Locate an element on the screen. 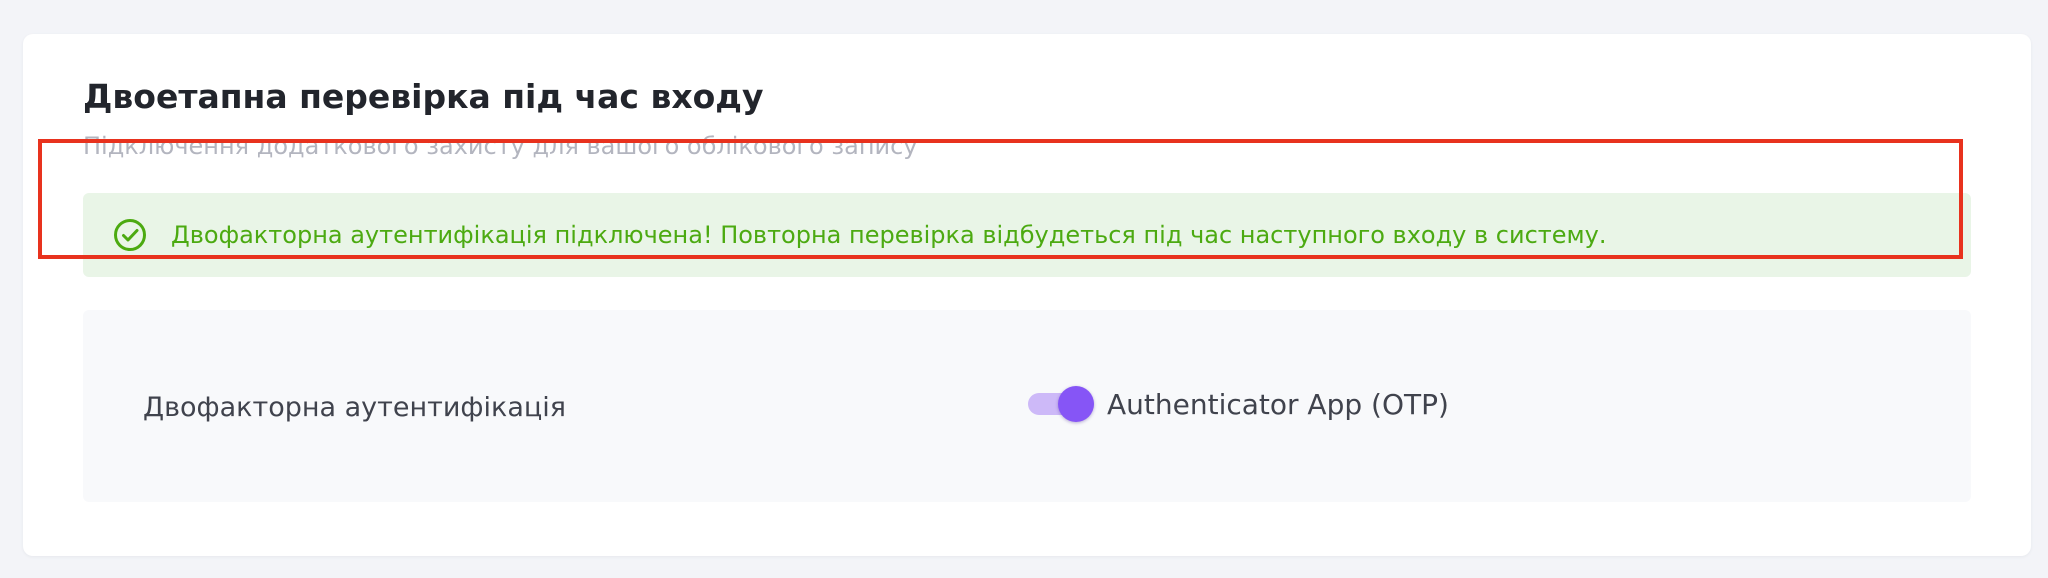 The width and height of the screenshot is (2048, 578). check-circle-icon is located at coordinates (130, 235).